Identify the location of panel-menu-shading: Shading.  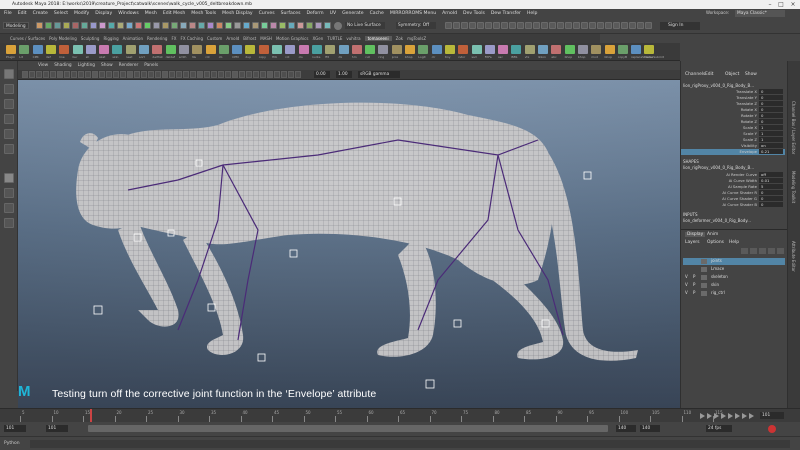
(62, 65).